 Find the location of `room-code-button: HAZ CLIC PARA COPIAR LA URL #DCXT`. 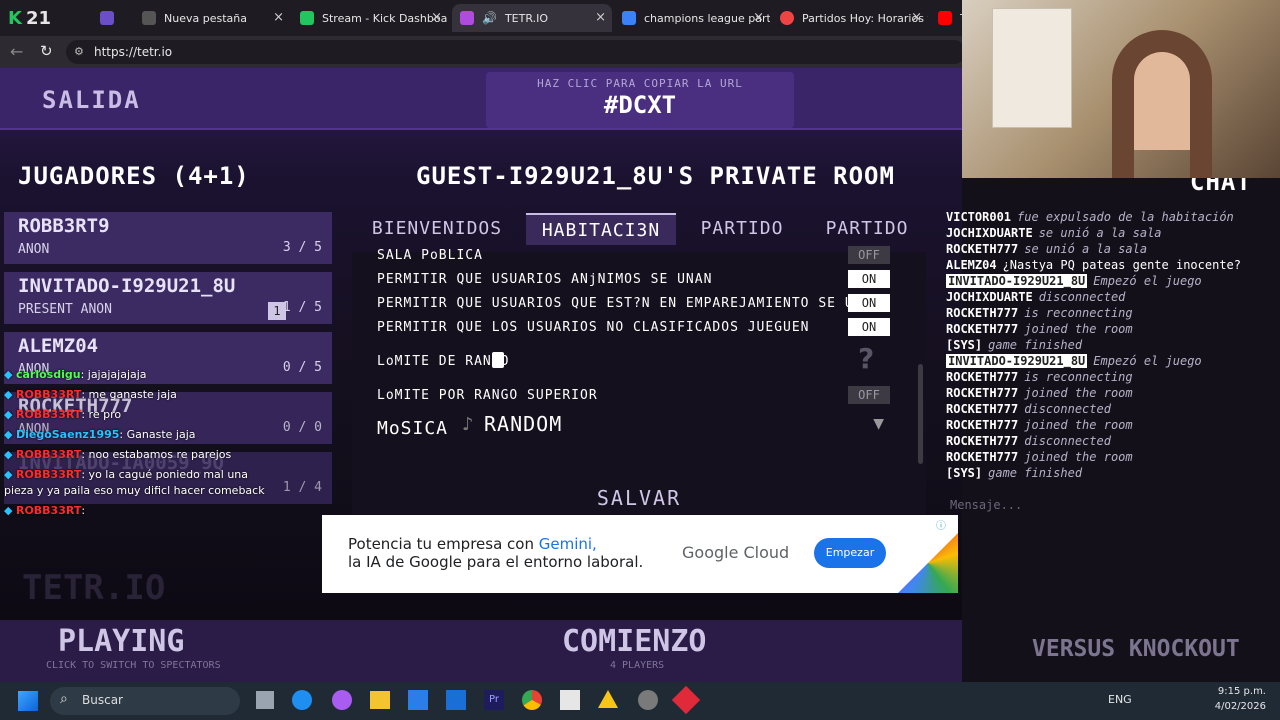

room-code-button: HAZ CLIC PARA COPIAR LA URL #DCXT is located at coordinates (640, 100).